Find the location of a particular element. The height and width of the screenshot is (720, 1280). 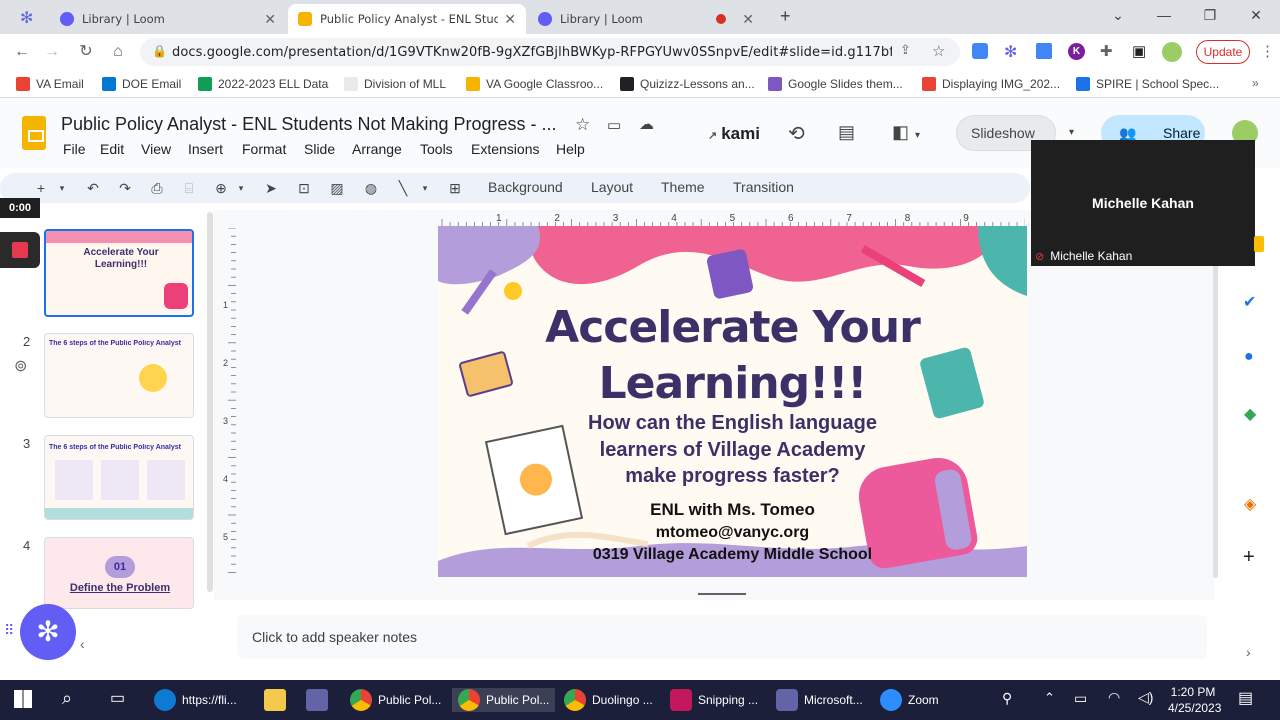

meet-camera-icon: ◧ ▾ is located at coordinates (906, 132).